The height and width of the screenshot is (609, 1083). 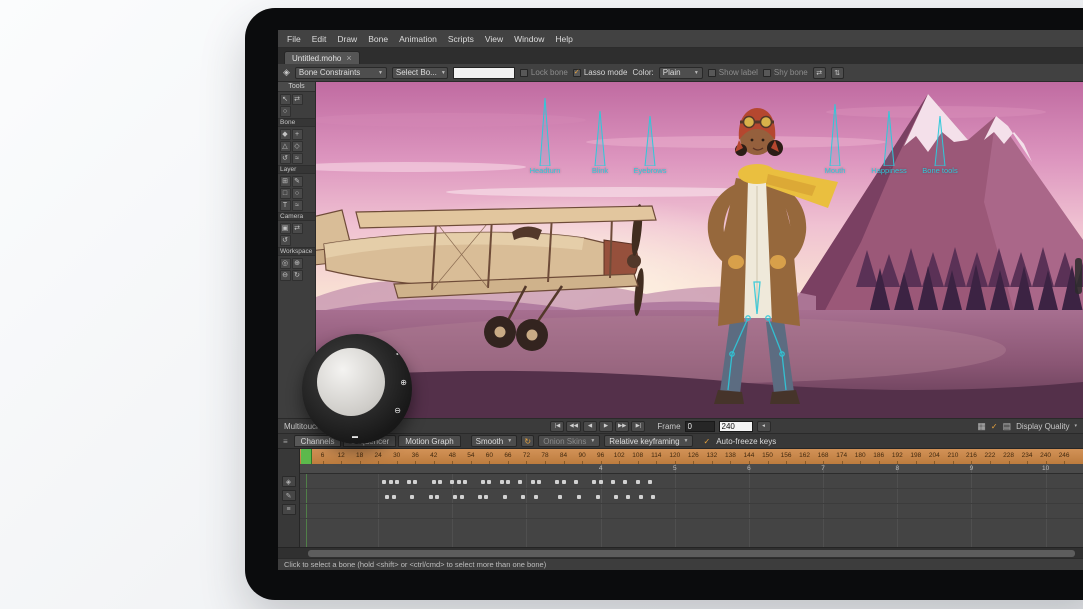 I want to click on onion-skins-dropdown: Onion Skins ▼, so click(x=569, y=441).